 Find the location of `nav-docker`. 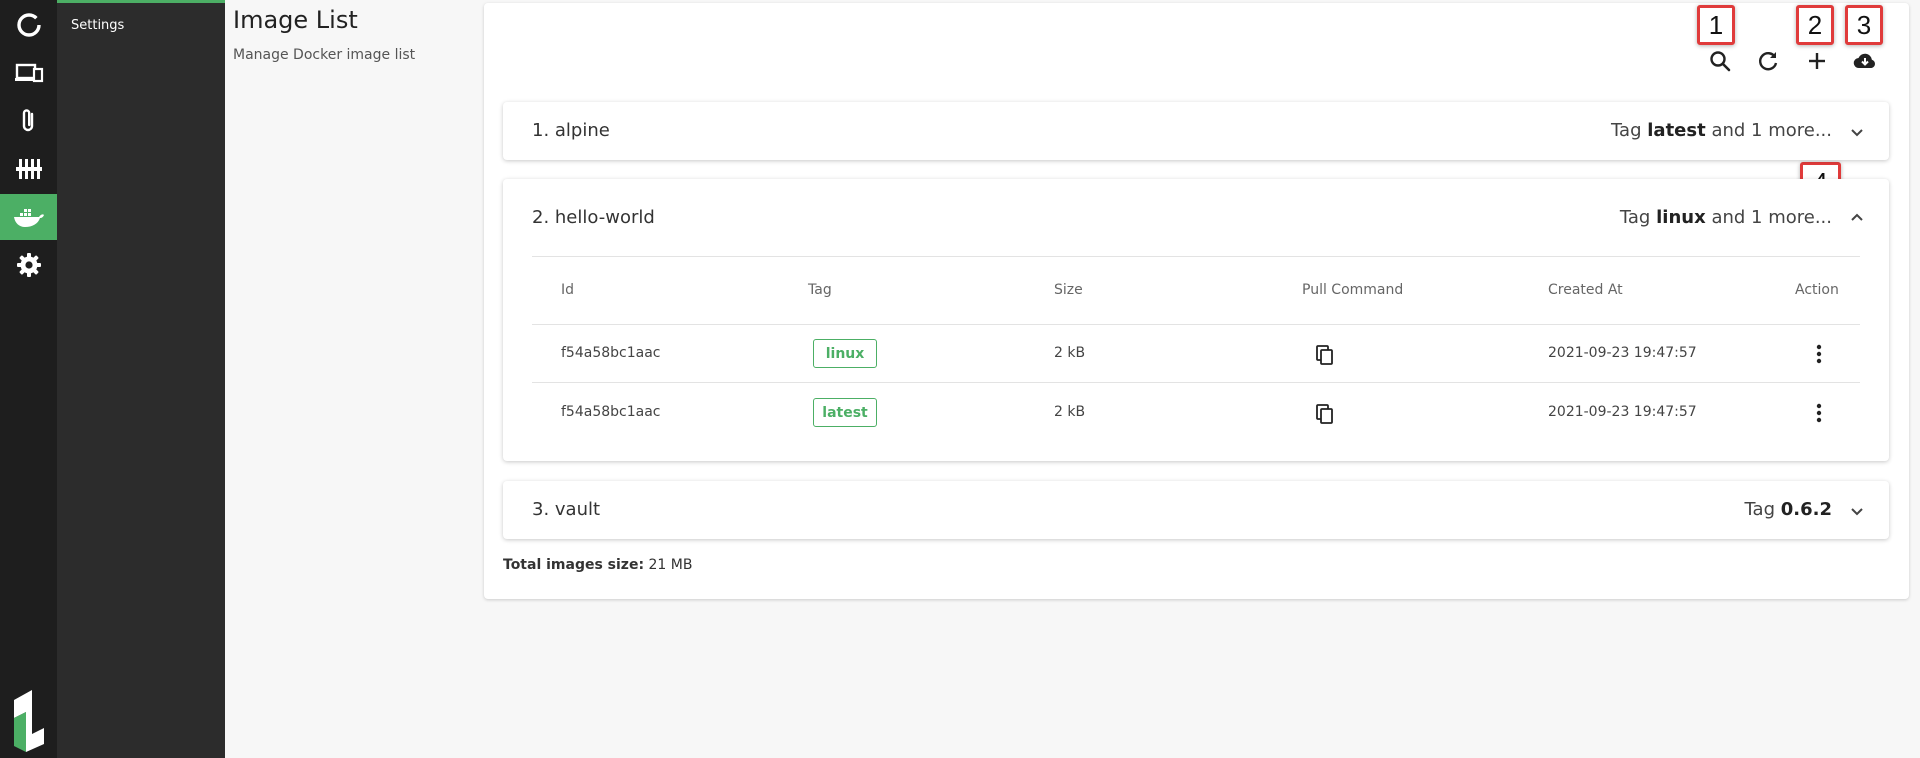

nav-docker is located at coordinates (28, 217).